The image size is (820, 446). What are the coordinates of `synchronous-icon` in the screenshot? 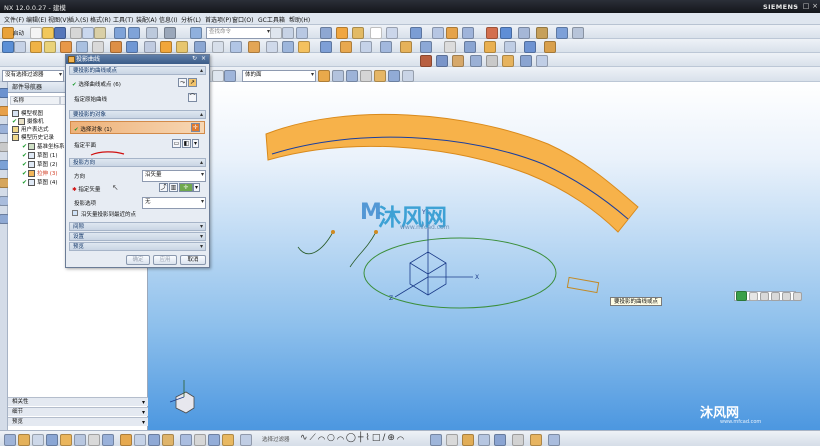 It's located at (450, 47).